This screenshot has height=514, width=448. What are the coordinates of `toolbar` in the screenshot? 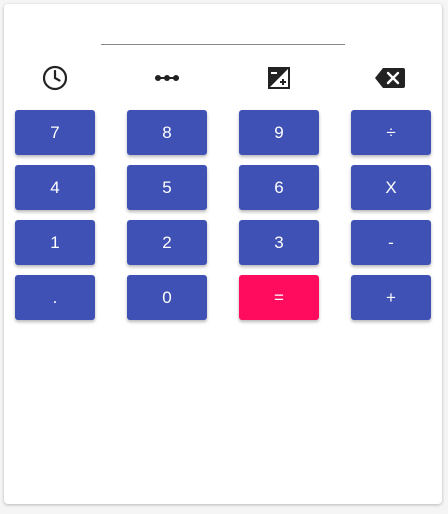 It's located at (223, 78).